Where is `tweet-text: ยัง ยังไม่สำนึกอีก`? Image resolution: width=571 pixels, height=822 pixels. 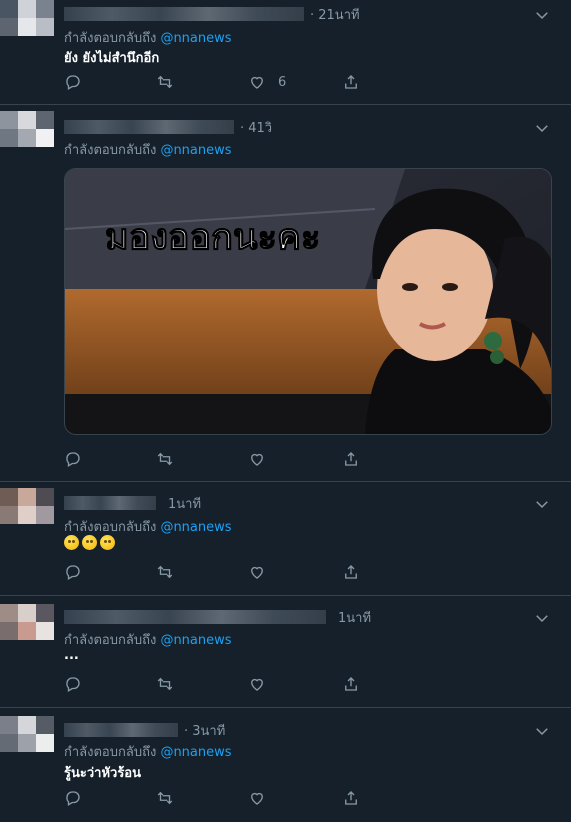 tweet-text: ยัง ยังไม่สำนึกอีก is located at coordinates (112, 58).